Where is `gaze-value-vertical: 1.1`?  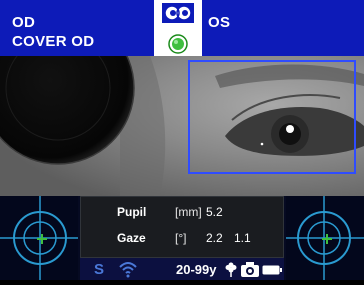
gaze-value-vertical: 1.1 is located at coordinates (242, 238).